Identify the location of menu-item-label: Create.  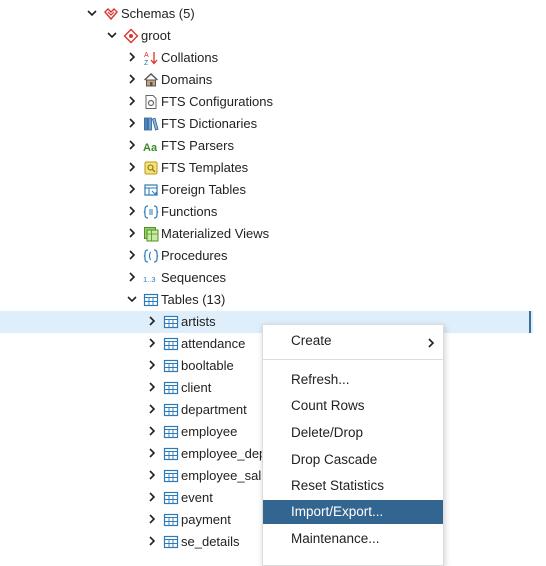
(311, 340).